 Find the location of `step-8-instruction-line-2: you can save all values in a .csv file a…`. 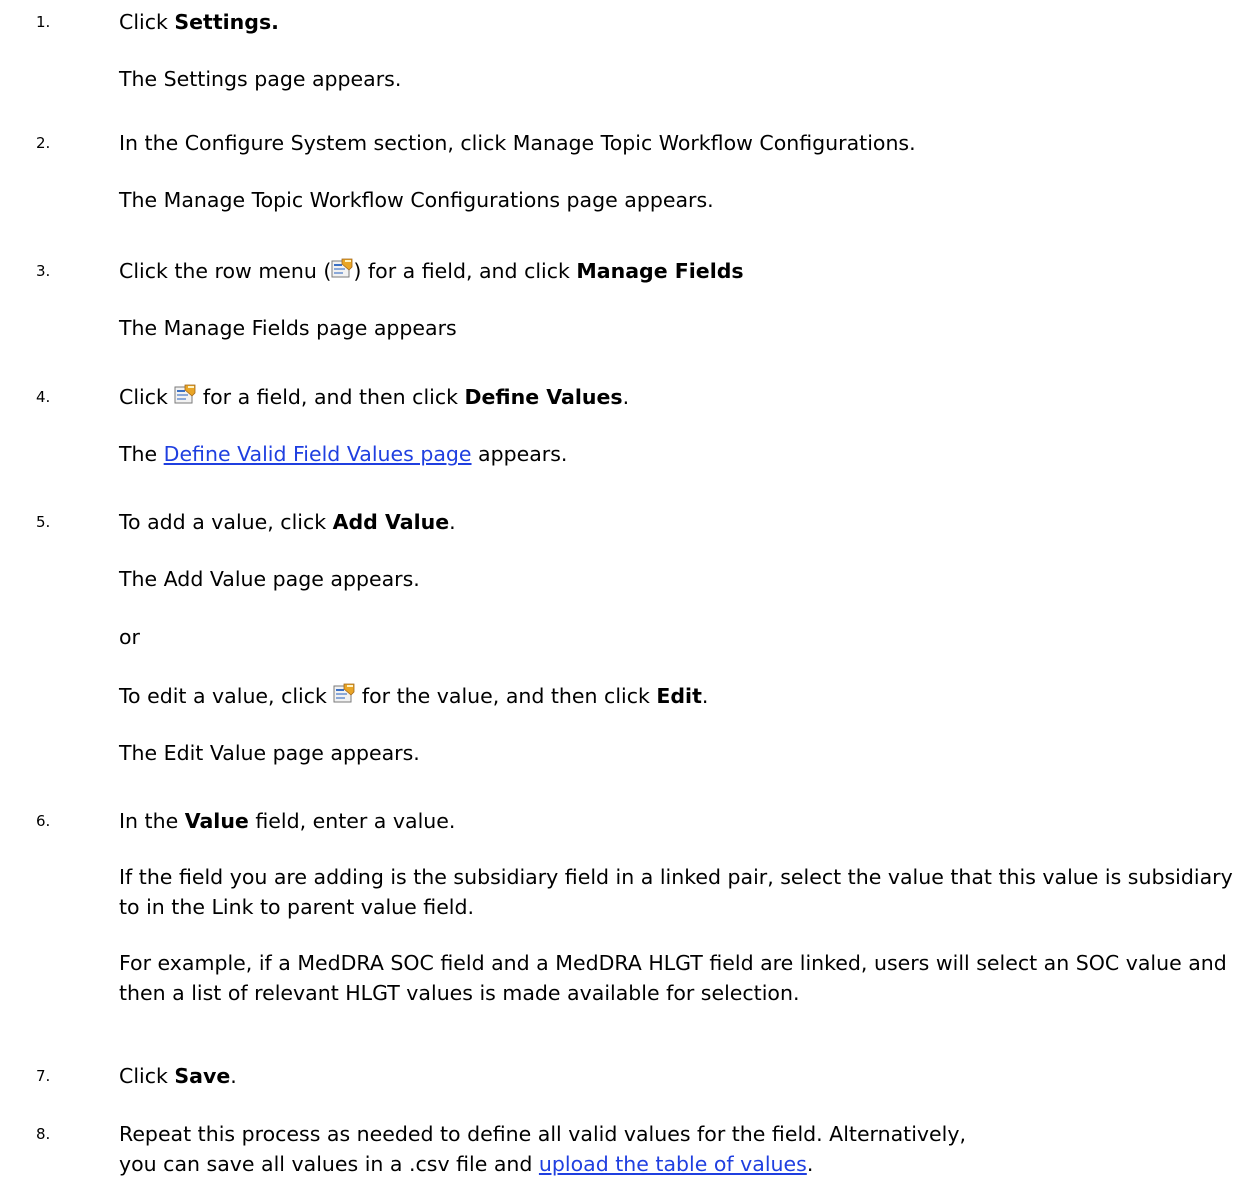

step-8-instruction-line-2: you can save all values in a .csv file a… is located at coordinates (466, 1164).